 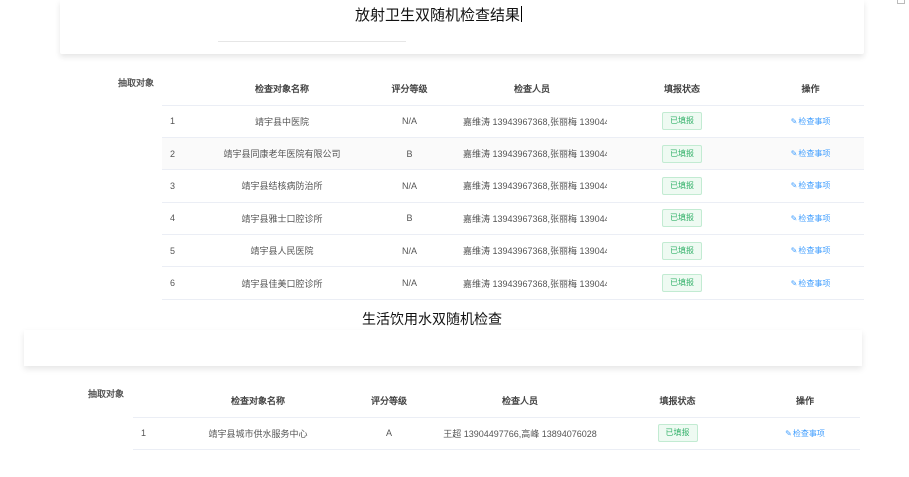 What do you see at coordinates (389, 433) in the screenshot?
I see `row-grade: A` at bounding box center [389, 433].